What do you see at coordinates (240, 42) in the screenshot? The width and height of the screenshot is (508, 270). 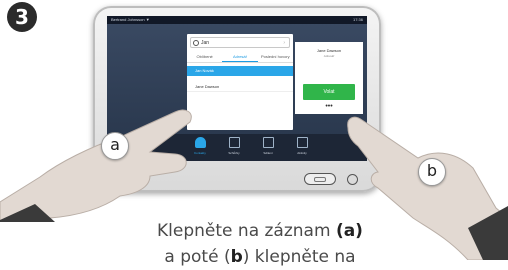 I see `search-input: Jan ›` at bounding box center [240, 42].